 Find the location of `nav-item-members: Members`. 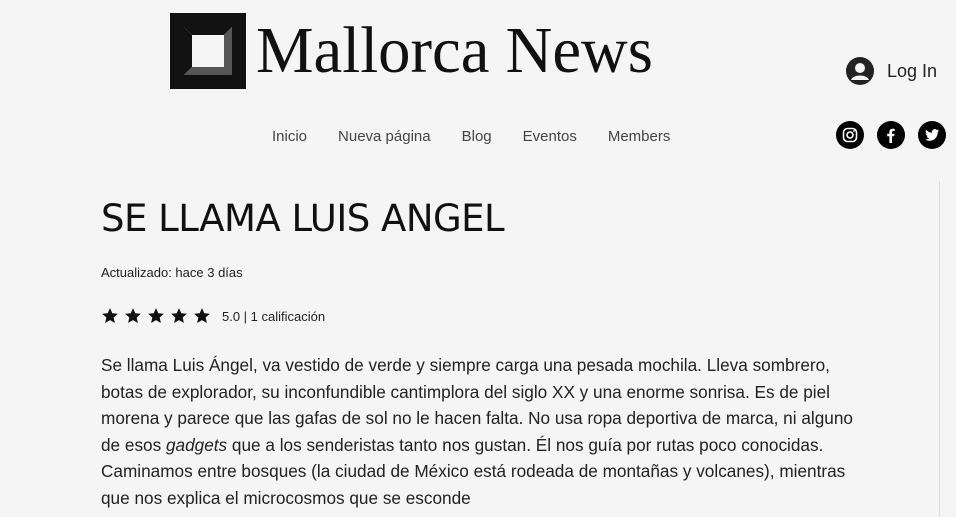

nav-item-members: Members is located at coordinates (639, 136).